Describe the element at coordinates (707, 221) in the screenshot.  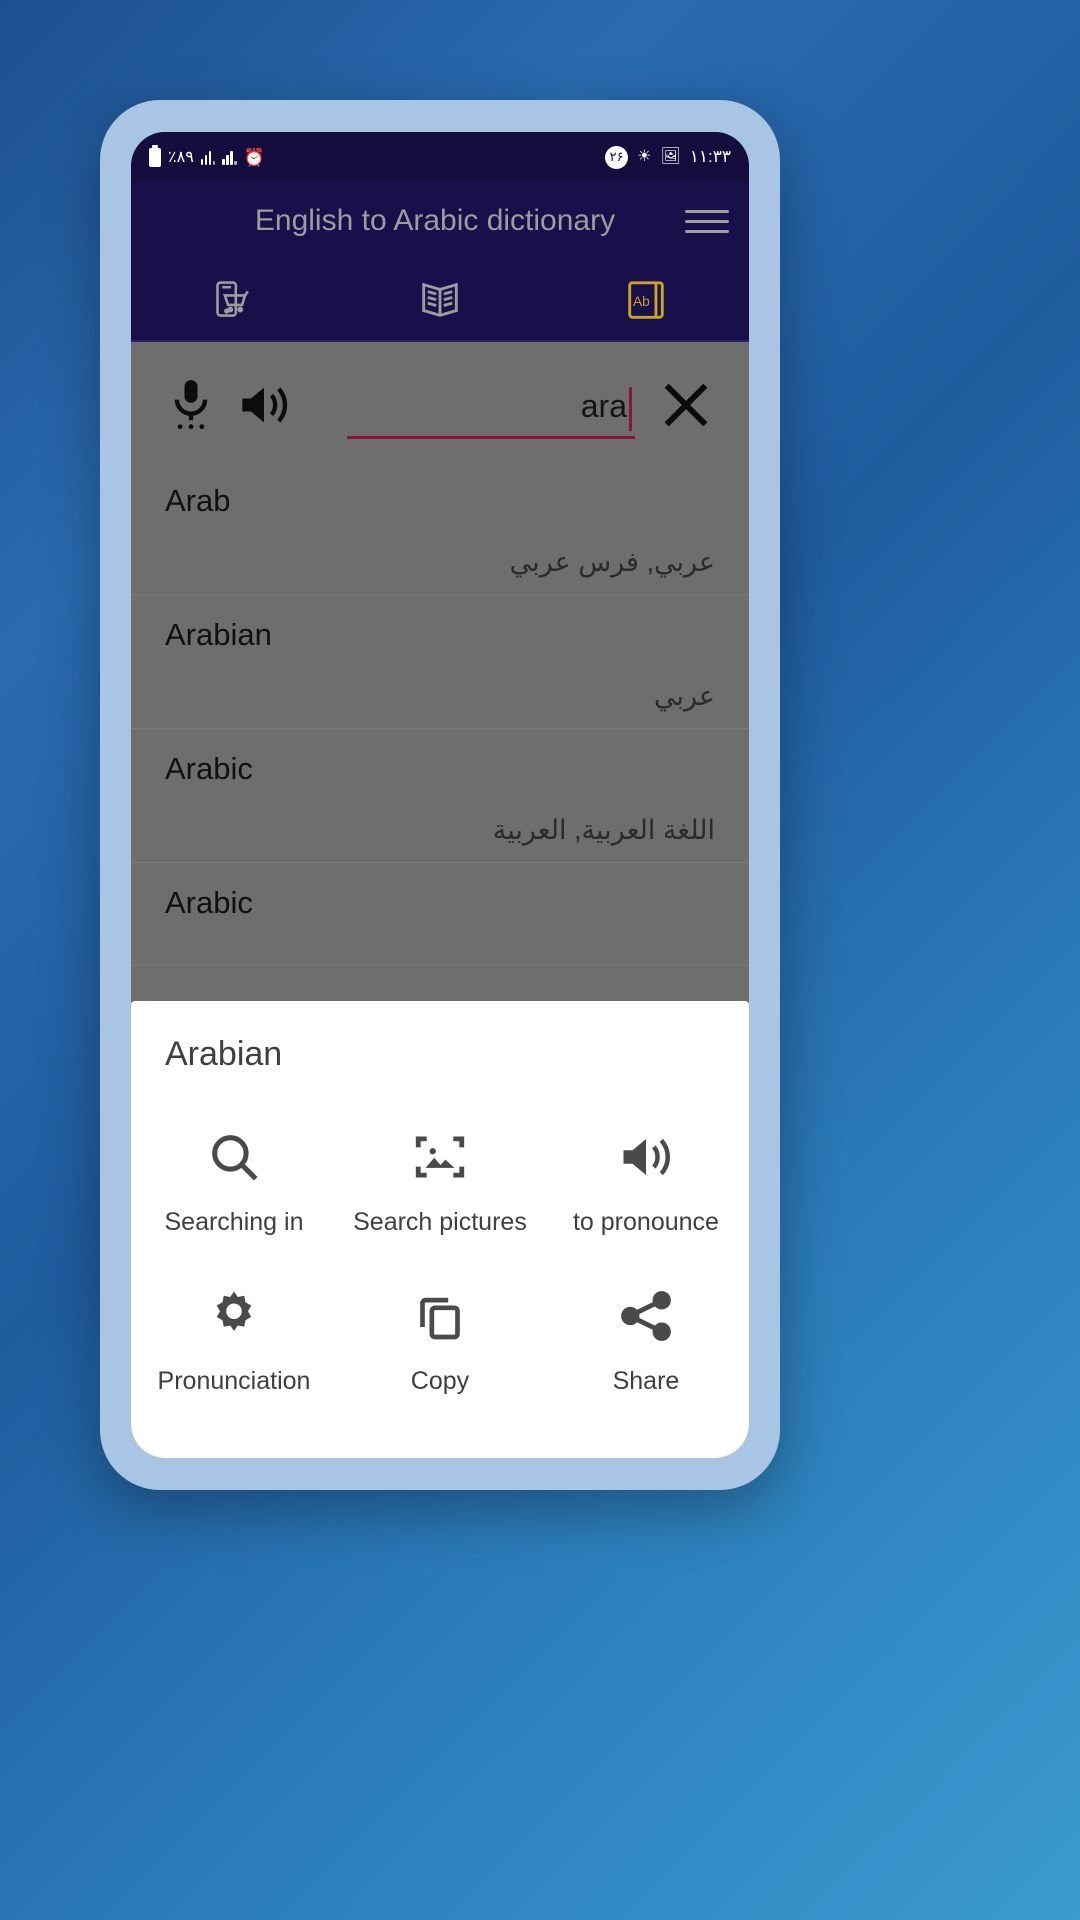
I see `hamburger-menu-icon` at that location.